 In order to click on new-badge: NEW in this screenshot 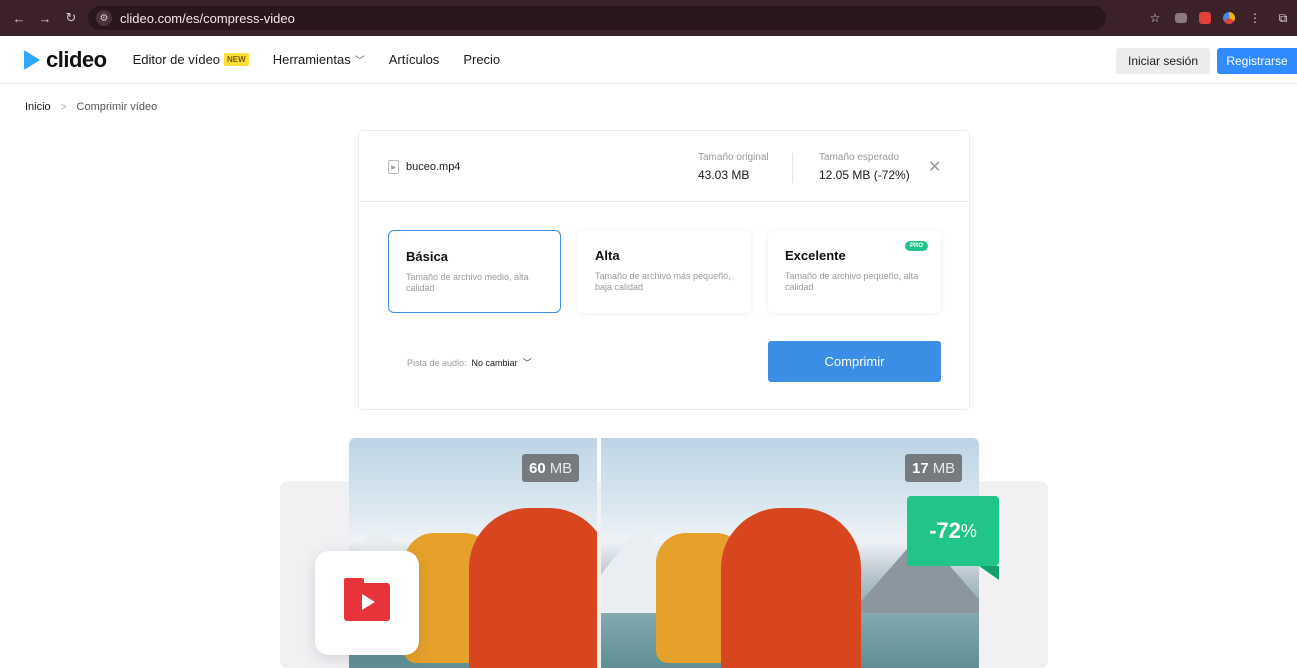, I will do `click(236, 59)`.